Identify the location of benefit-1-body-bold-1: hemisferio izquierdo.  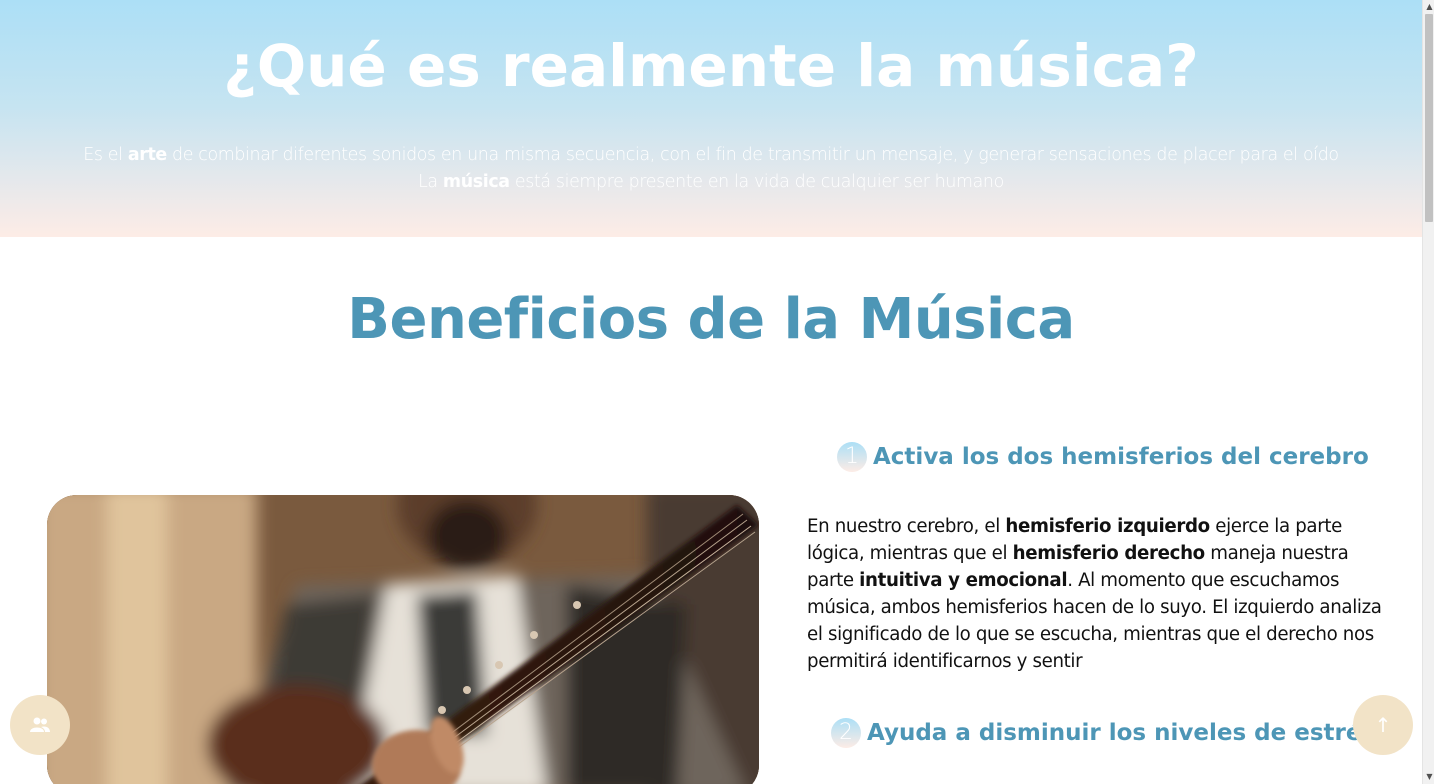
(1107, 526).